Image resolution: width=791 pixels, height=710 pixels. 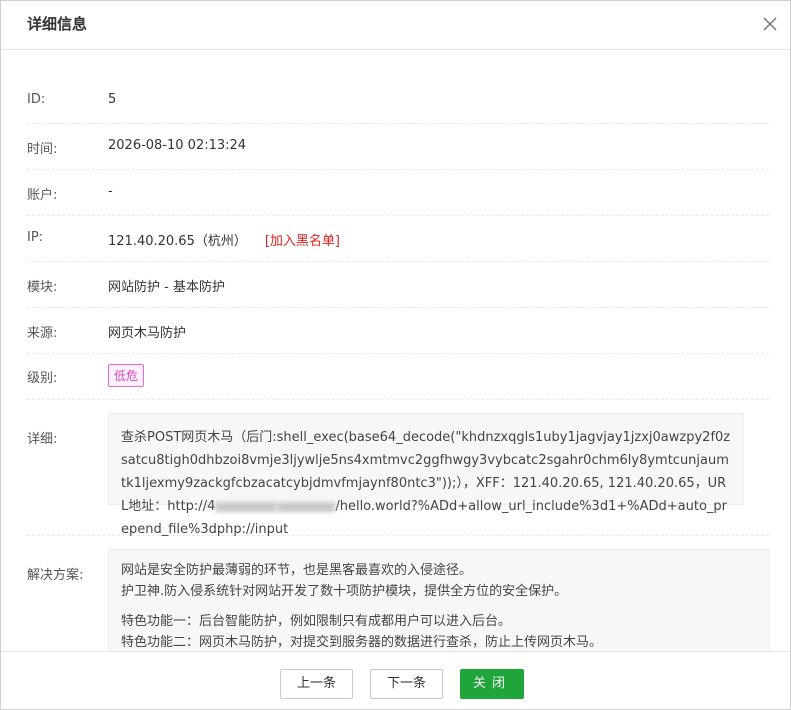 What do you see at coordinates (316, 684) in the screenshot?
I see `previous-button: 上一条` at bounding box center [316, 684].